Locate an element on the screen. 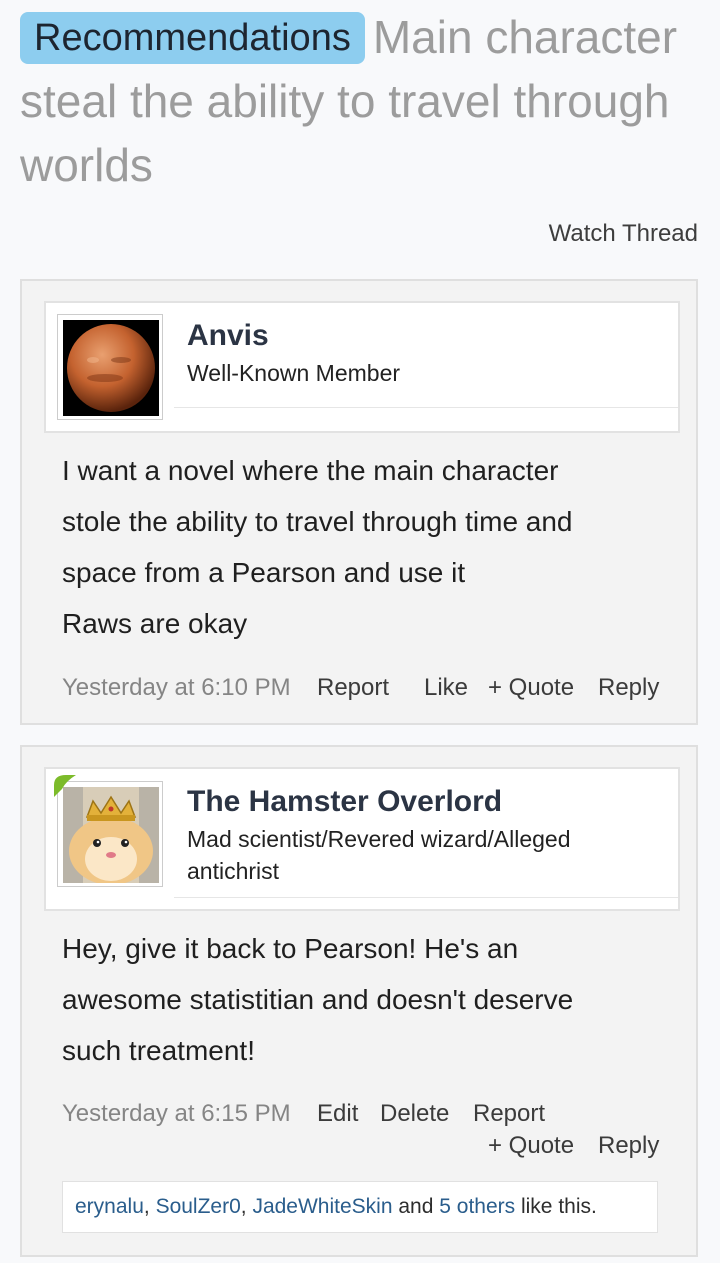 The image size is (720, 1263). post-timestamp: Yesterday at 6:10 PM is located at coordinates (176, 688).